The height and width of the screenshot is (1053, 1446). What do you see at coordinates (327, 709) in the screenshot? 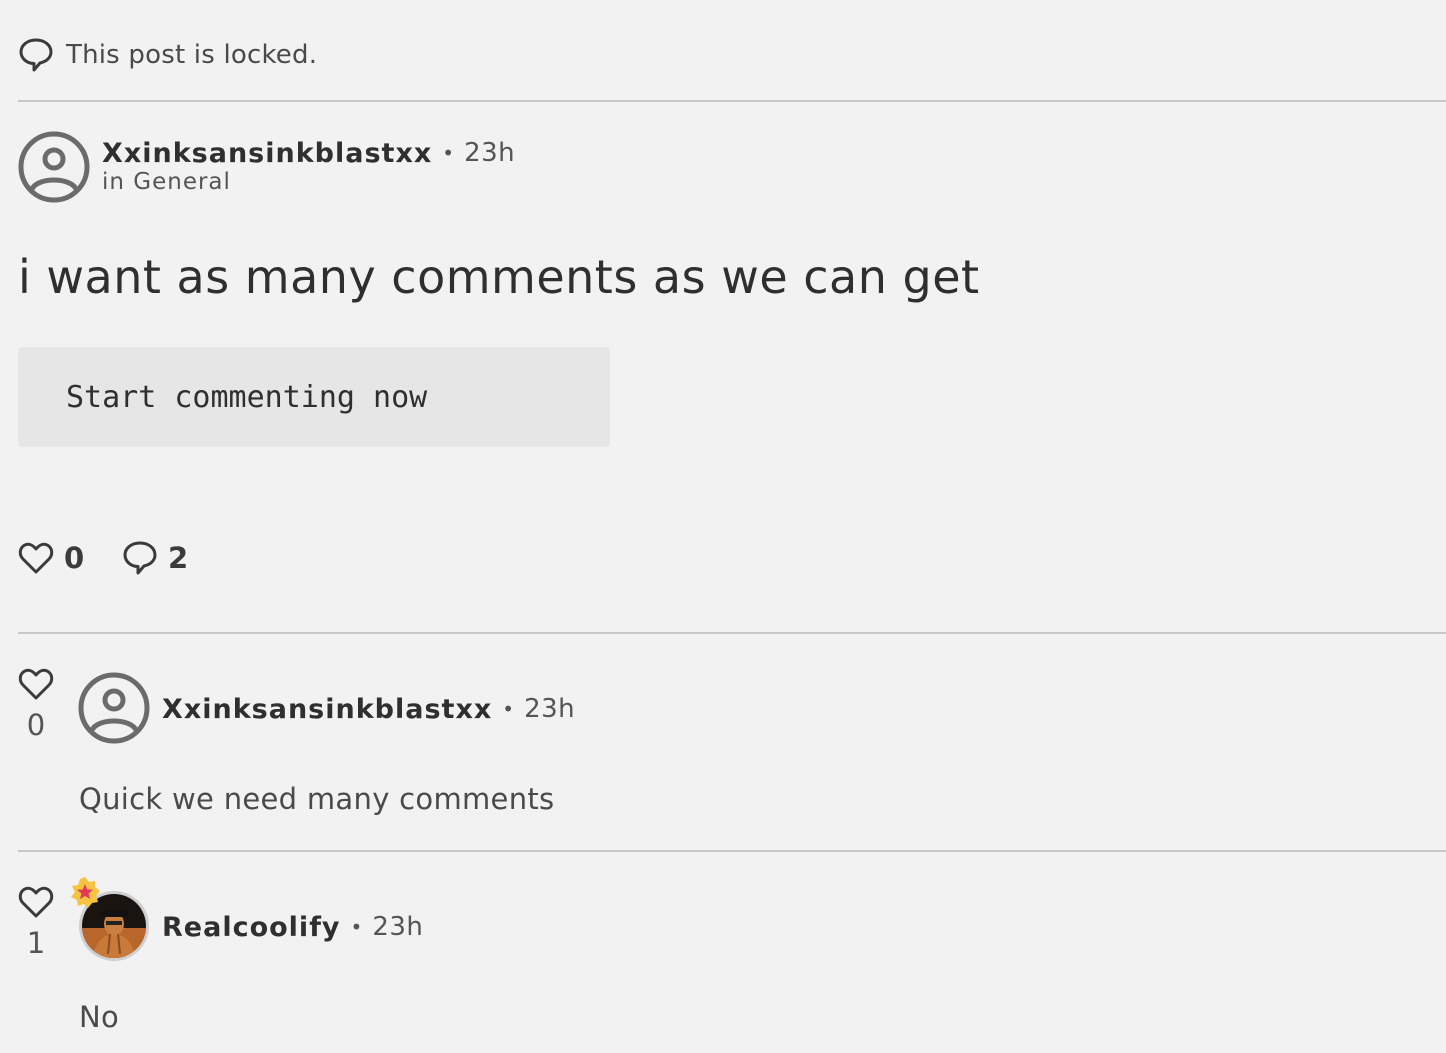
I see `comment-author-name: Xxinksansinkblastxx` at bounding box center [327, 709].